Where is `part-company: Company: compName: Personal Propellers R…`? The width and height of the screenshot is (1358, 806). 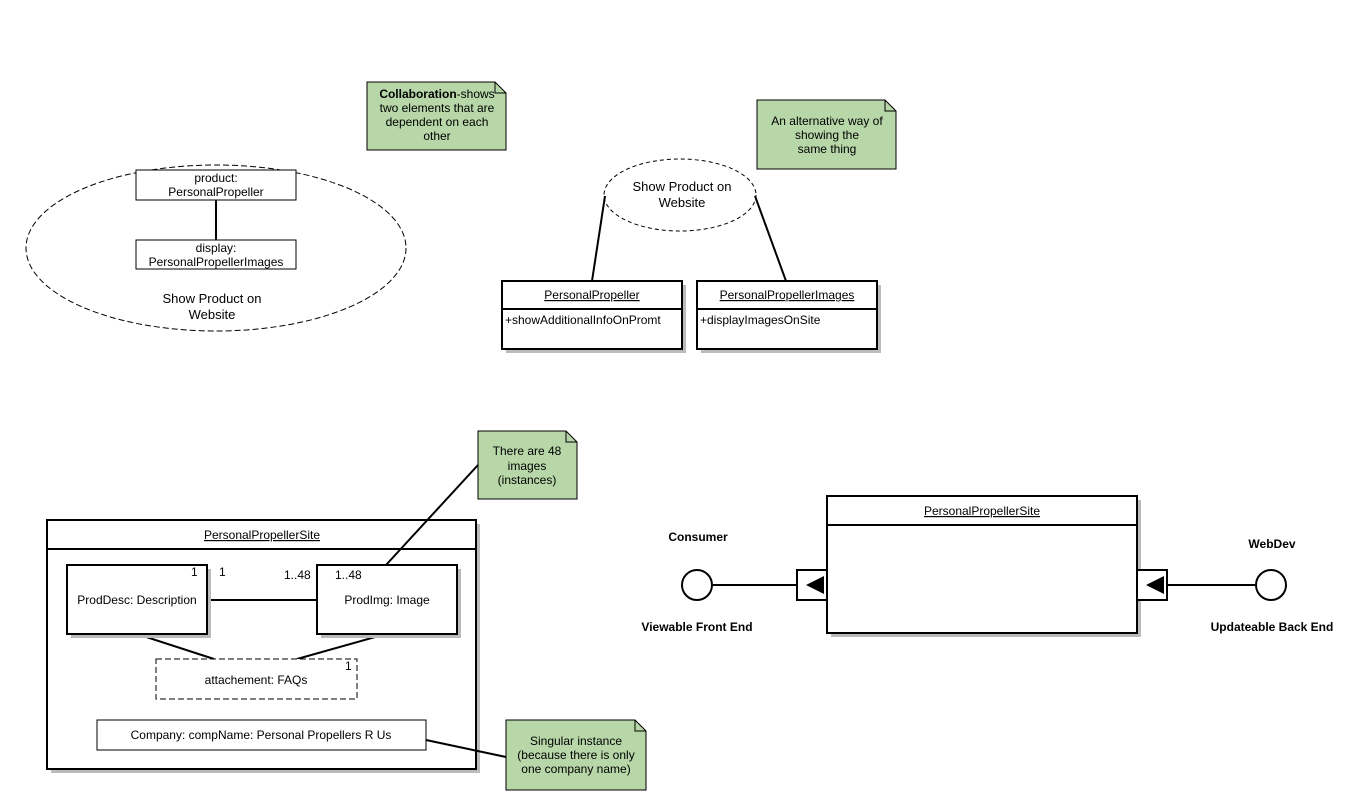
part-company: Company: compName: Personal Propellers R… is located at coordinates (261, 735).